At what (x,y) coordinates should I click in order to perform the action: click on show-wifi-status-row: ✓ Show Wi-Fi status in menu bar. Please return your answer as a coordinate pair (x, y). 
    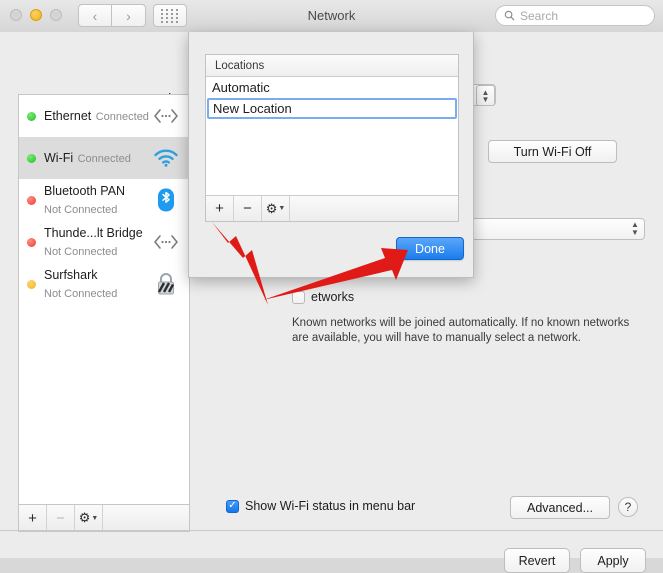
    Looking at the image, I should click on (320, 506).